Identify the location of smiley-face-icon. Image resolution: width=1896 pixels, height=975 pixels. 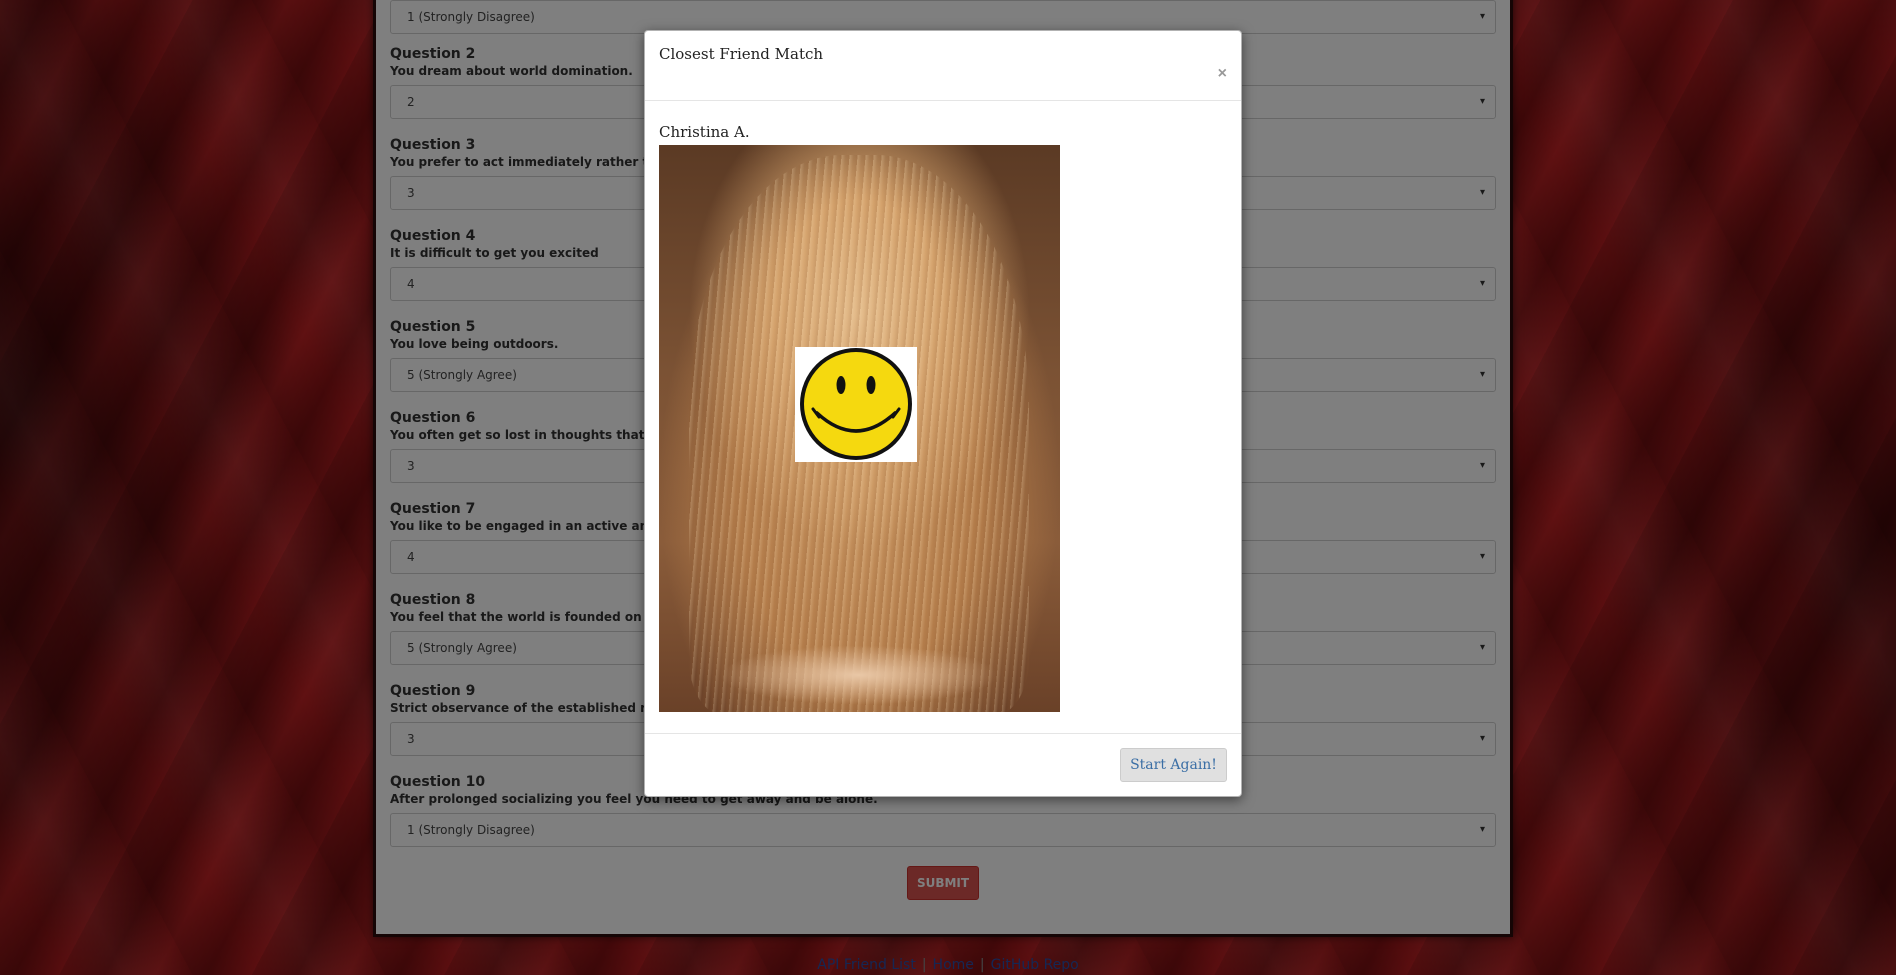
(856, 404).